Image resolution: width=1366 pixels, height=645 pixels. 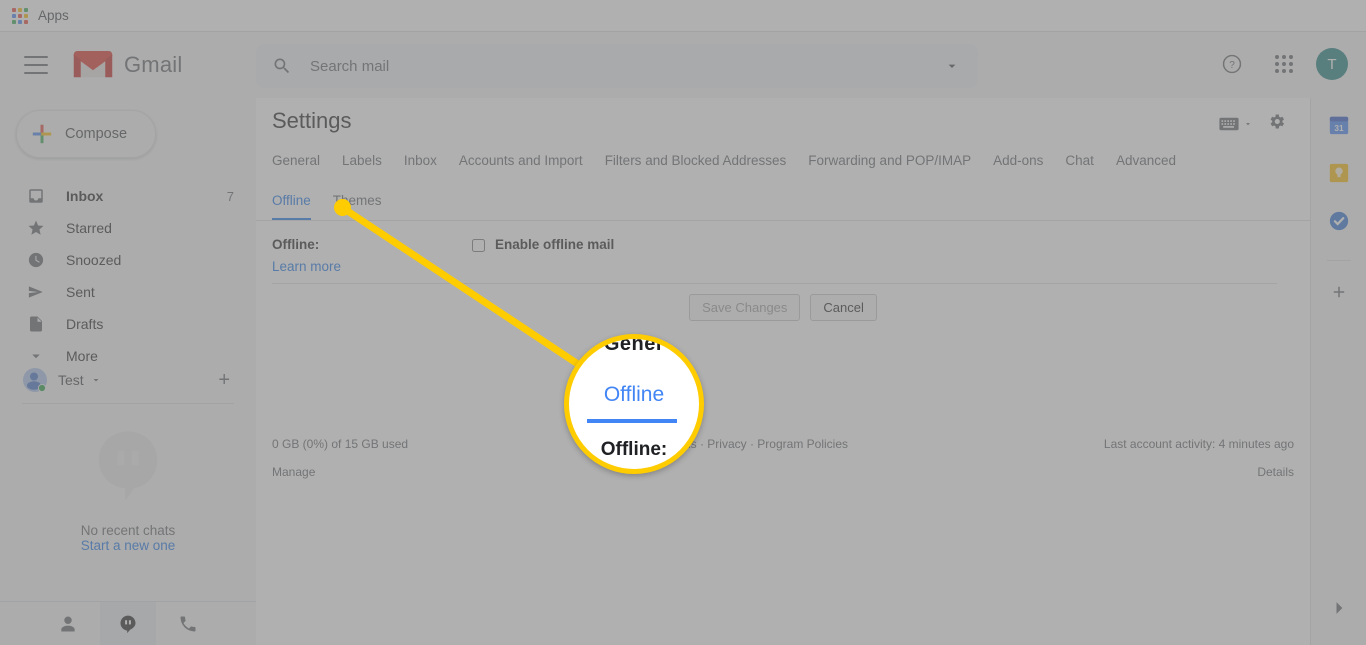 I want to click on tab-add-ons: Add-ons, so click(x=1023, y=160).